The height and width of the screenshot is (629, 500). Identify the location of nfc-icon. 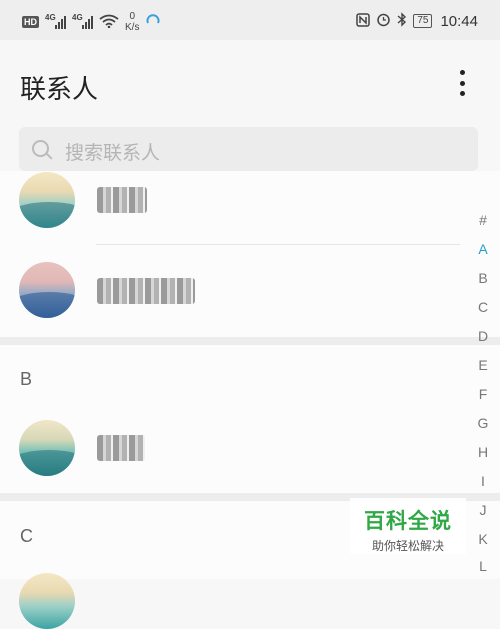
(363, 21).